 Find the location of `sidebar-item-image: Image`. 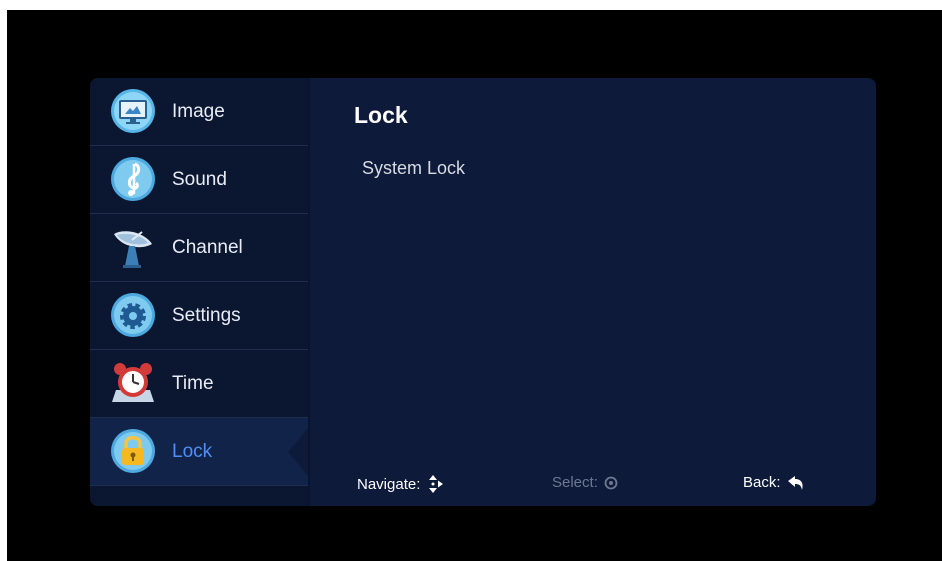

sidebar-item-image: Image is located at coordinates (199, 112).